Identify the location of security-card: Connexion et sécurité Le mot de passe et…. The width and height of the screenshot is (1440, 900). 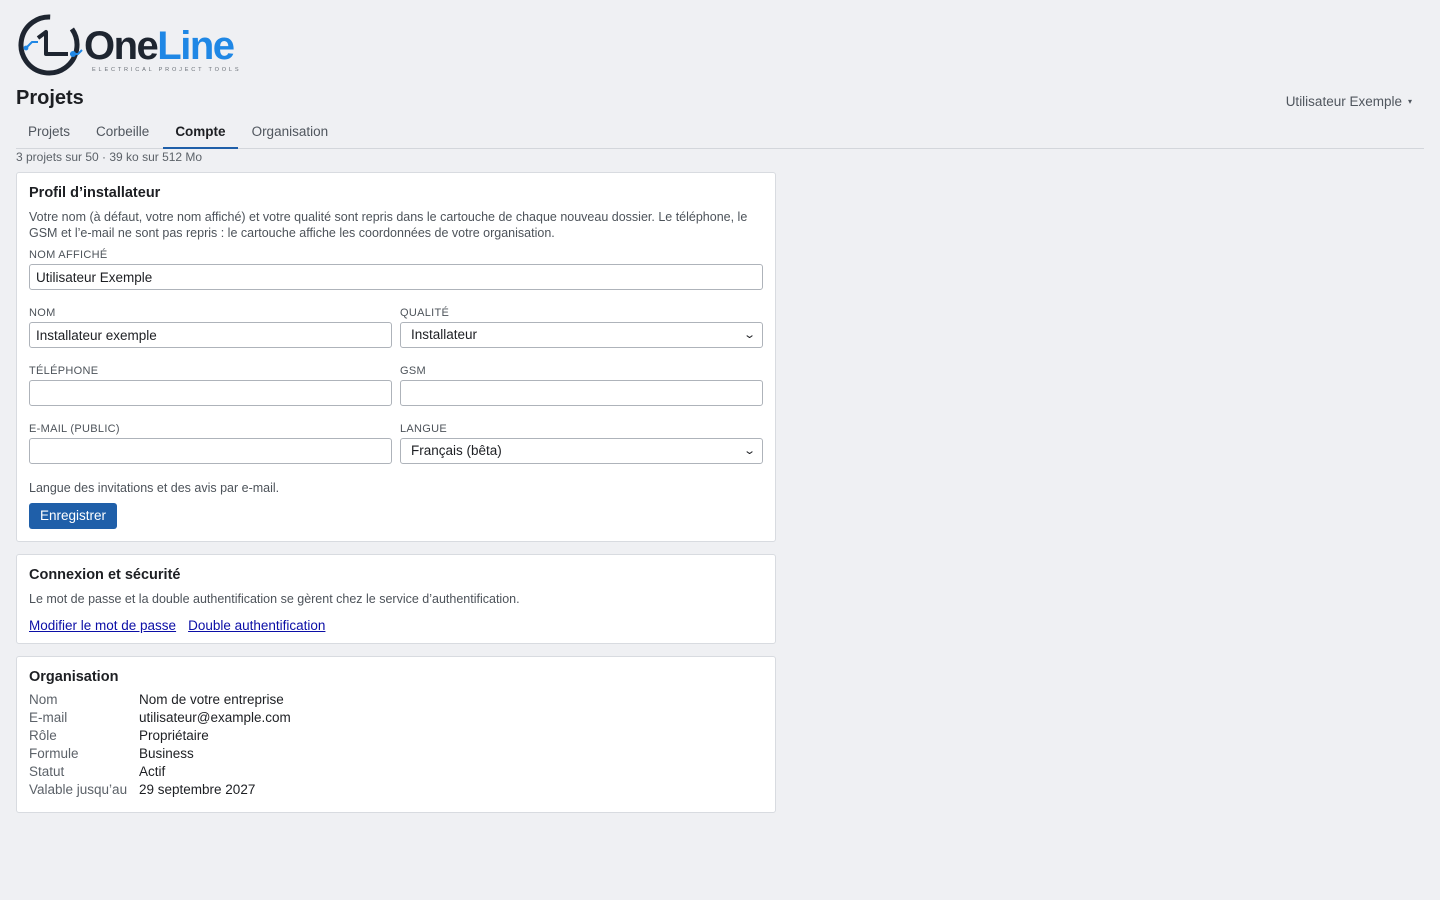
(396, 599).